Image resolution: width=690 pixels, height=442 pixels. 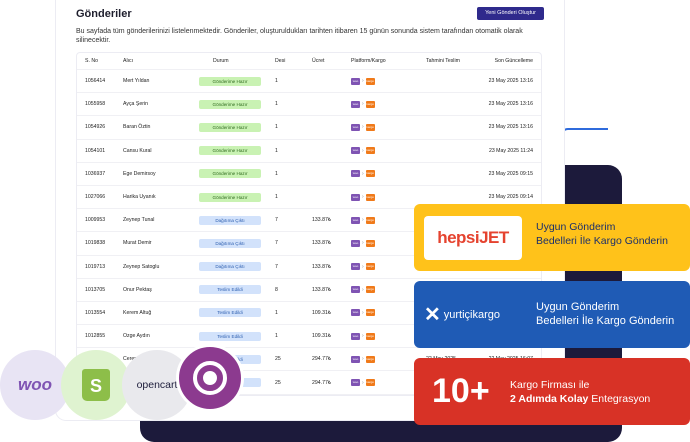 I want to click on row-desi: 8, so click(x=276, y=289).